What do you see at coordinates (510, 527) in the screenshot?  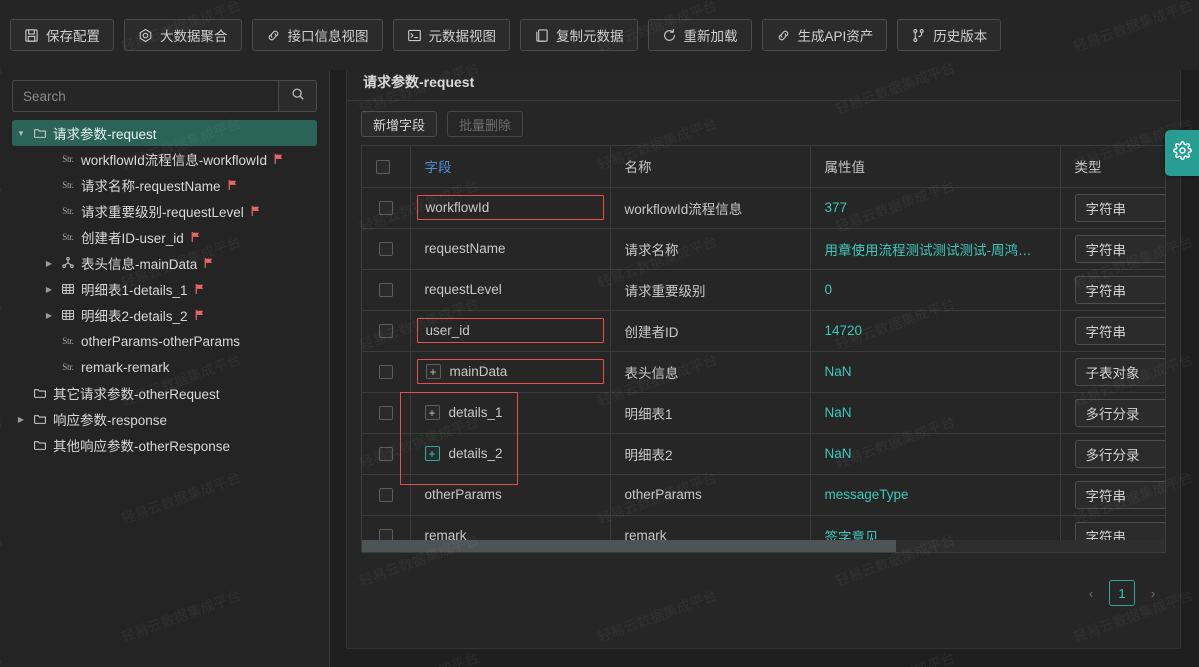 I see `field-column-cell: remark` at bounding box center [510, 527].